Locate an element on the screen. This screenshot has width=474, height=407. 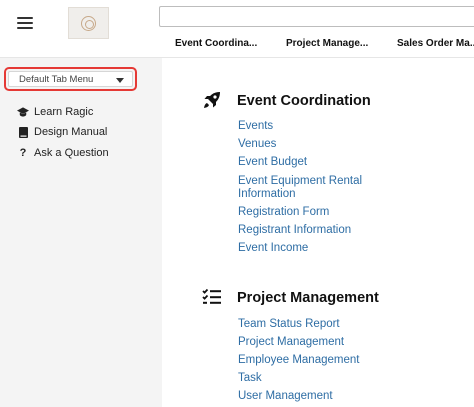
link-event-equipment-rental-information: Information is located at coordinates (267, 194).